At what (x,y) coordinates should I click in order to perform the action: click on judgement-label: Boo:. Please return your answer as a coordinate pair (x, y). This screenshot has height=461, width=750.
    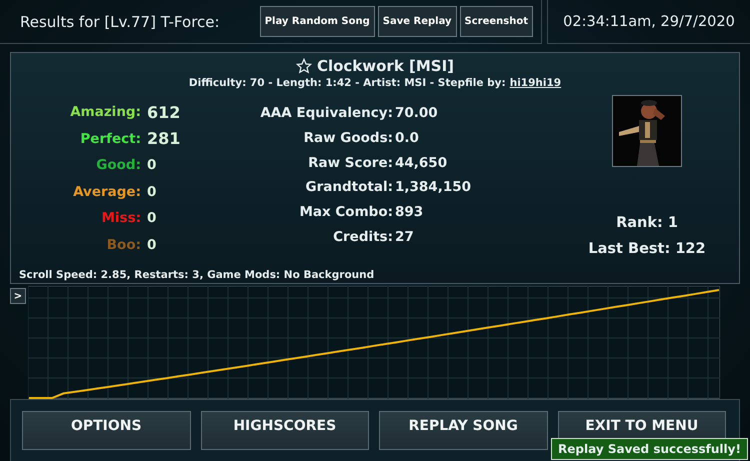
    Looking at the image, I should click on (123, 244).